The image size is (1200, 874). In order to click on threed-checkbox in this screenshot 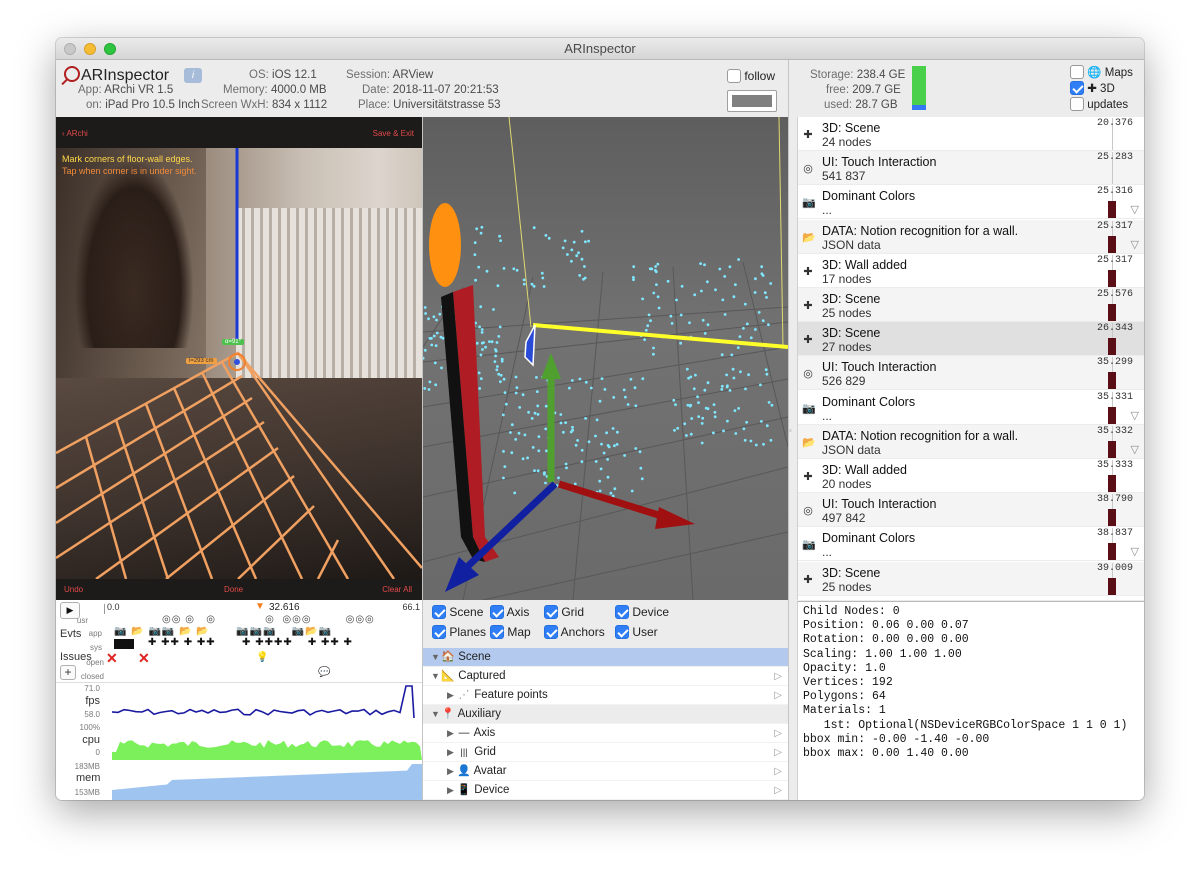, I will do `click(1077, 88)`.